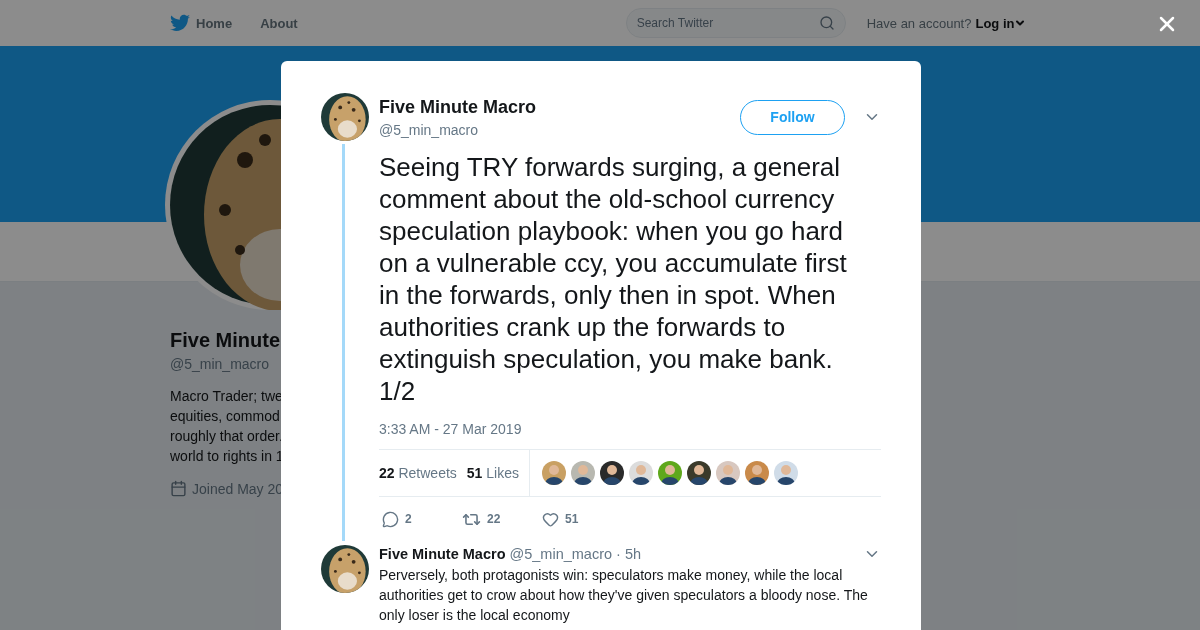 The width and height of the screenshot is (1200, 630). Describe the element at coordinates (582, 519) in the screenshot. I see `like-button: 51` at that location.